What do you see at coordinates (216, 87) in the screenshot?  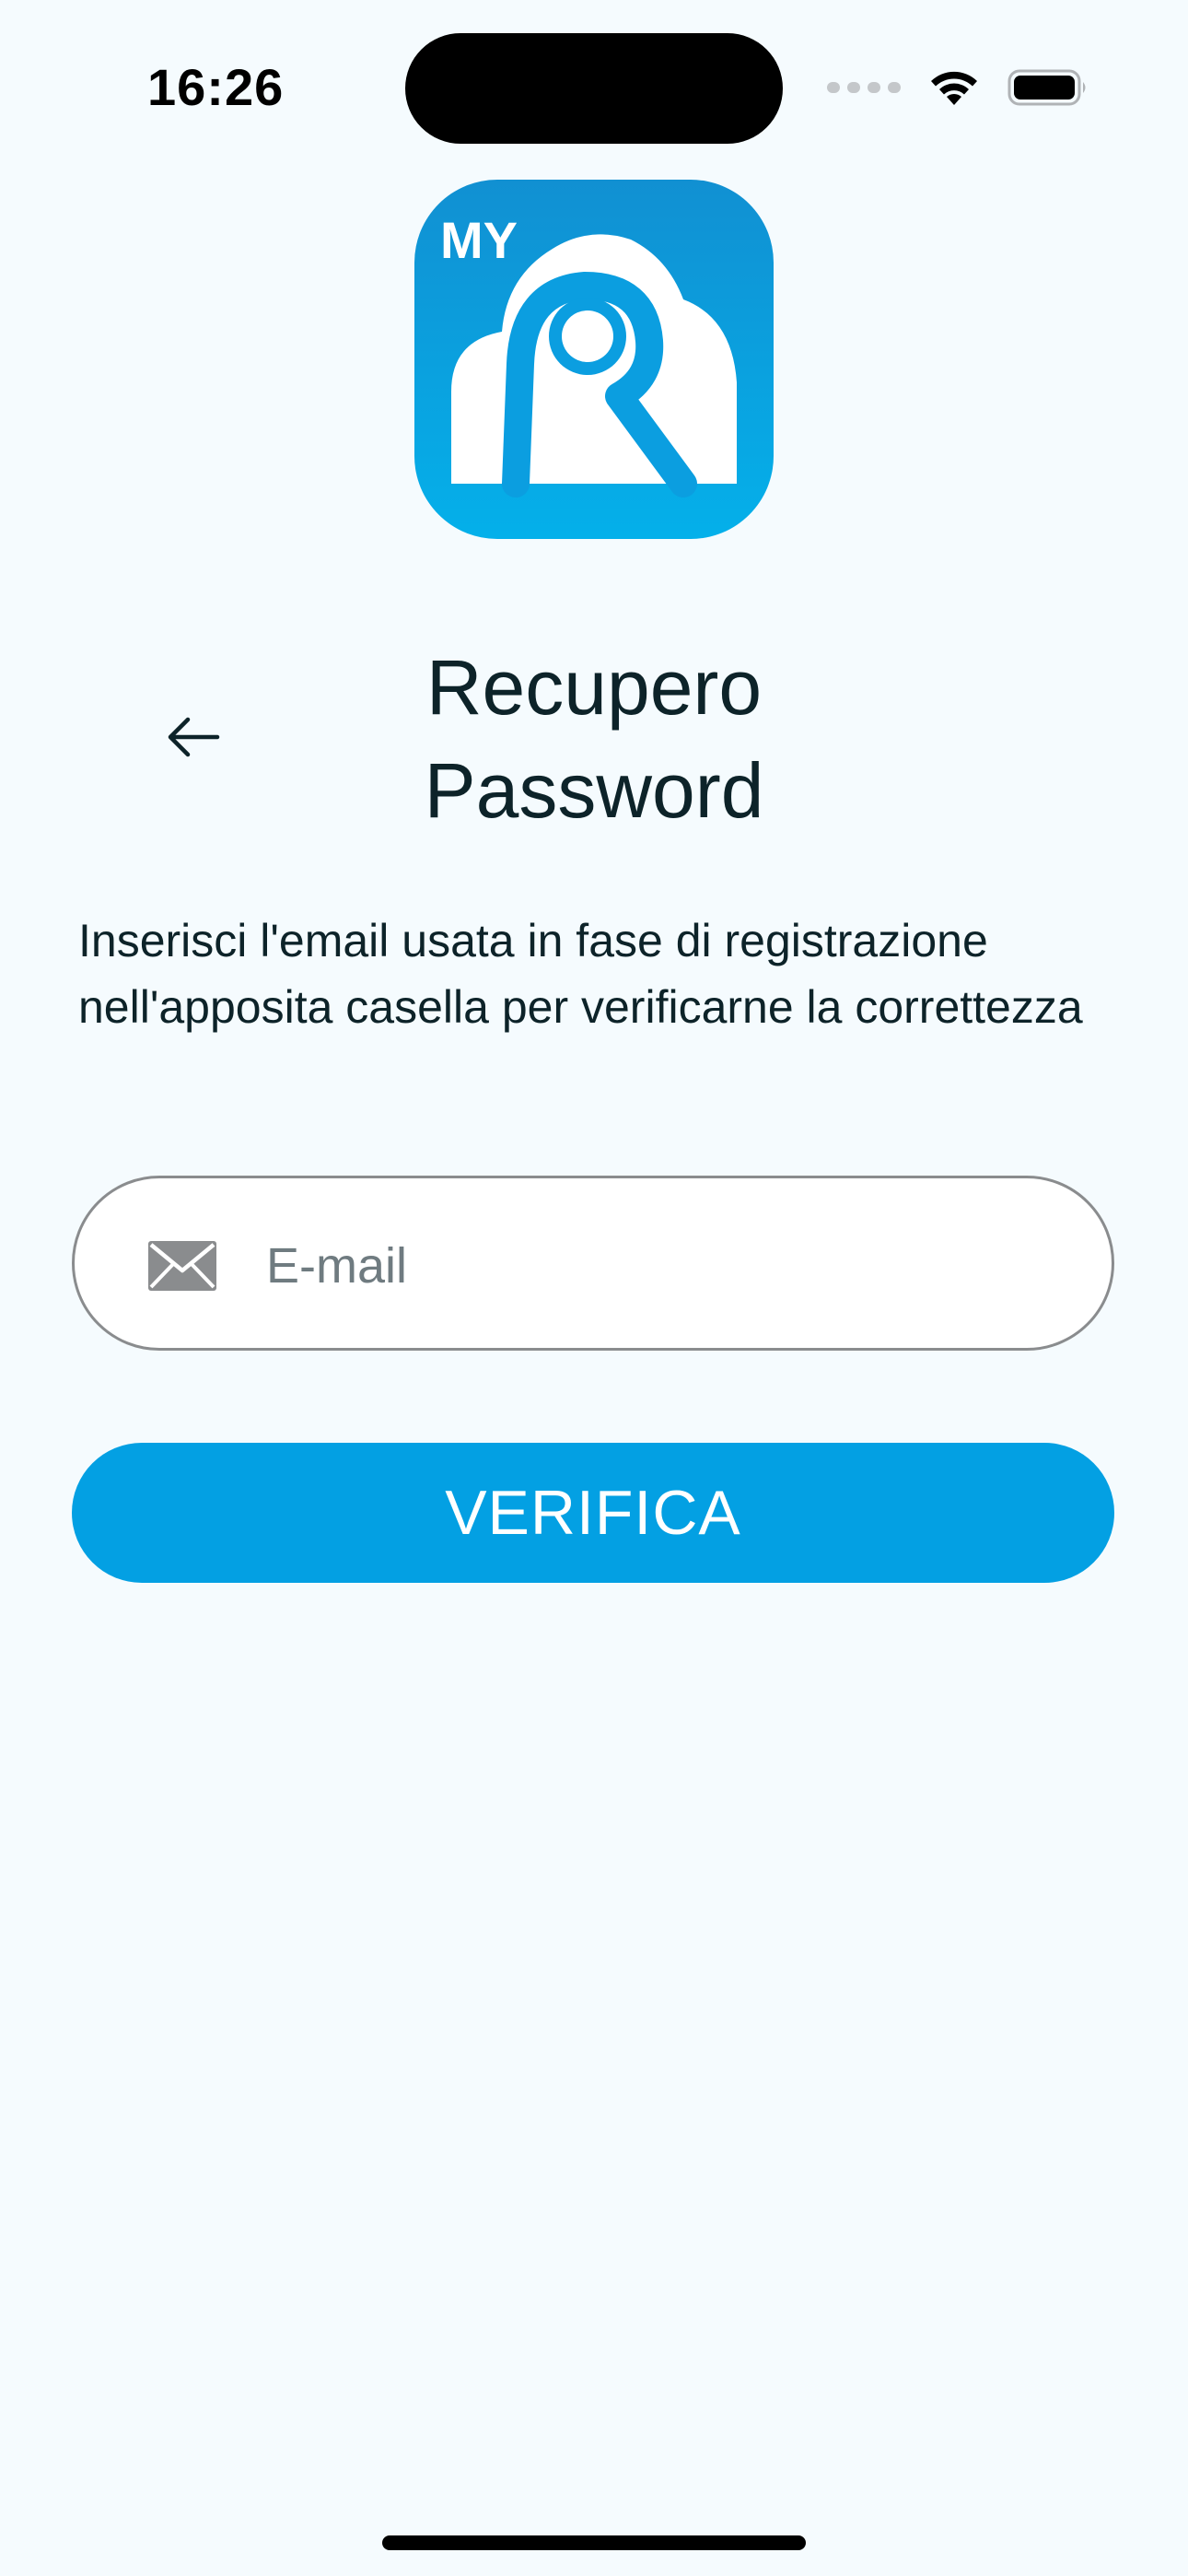 I see `status-time: 16:26` at bounding box center [216, 87].